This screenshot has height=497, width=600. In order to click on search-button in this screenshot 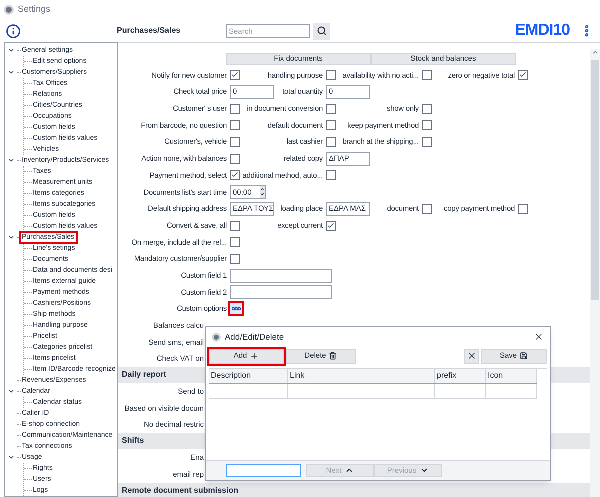, I will do `click(321, 31)`.